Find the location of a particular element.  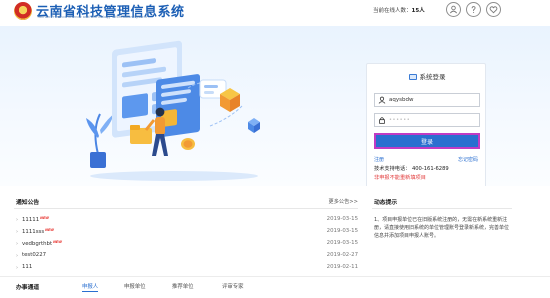

monitor-icon is located at coordinates (412, 77).